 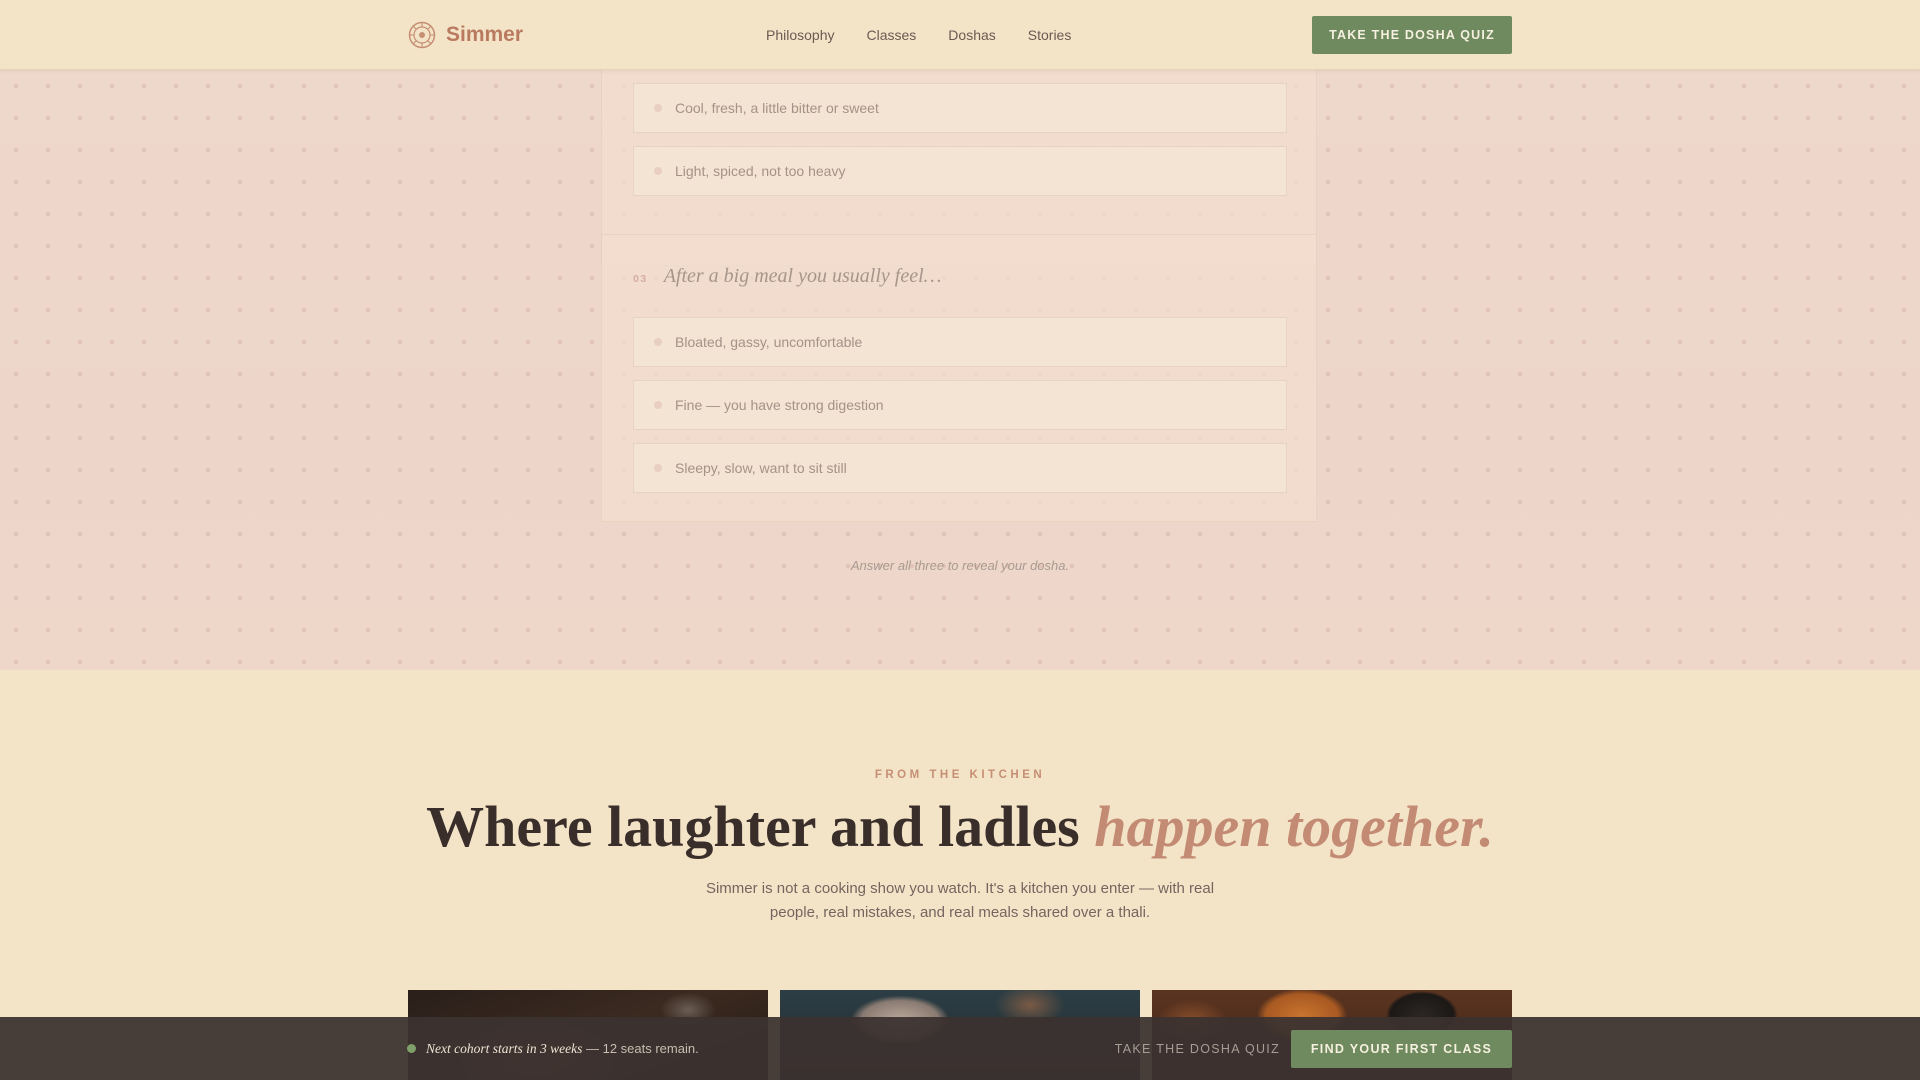 I want to click on nav-link-classes: Classes, so click(x=892, y=35).